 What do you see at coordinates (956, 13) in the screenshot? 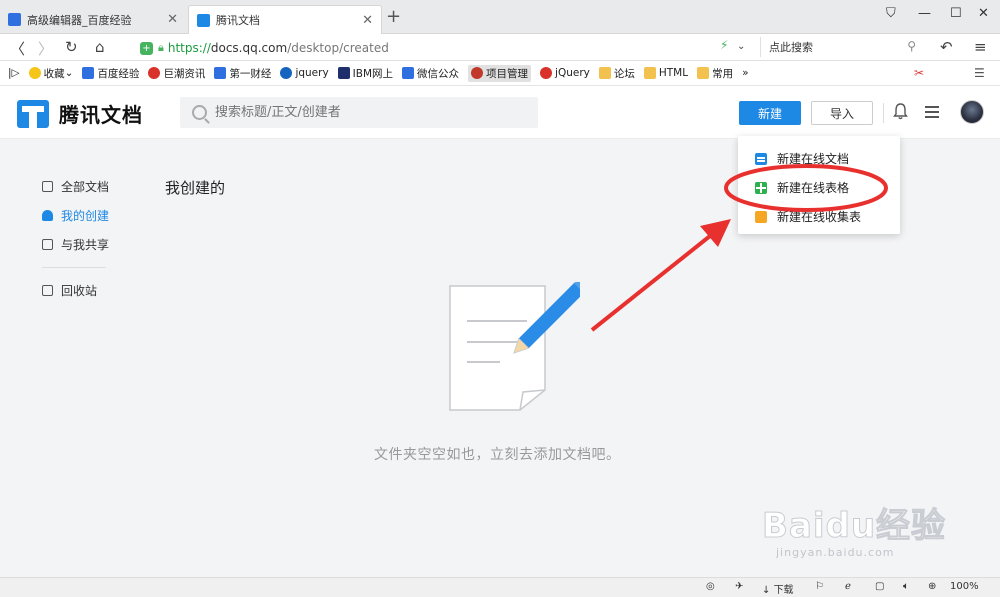
I see `maximize-icon: ☐` at bounding box center [956, 13].